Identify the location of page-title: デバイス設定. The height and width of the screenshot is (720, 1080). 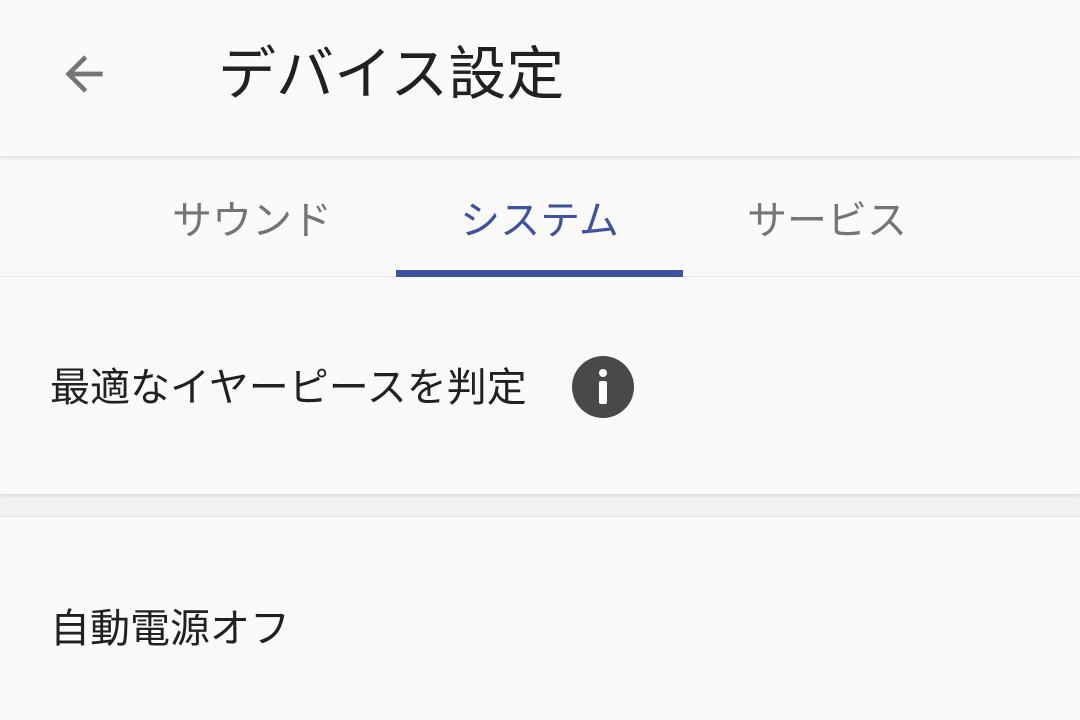
(391, 74).